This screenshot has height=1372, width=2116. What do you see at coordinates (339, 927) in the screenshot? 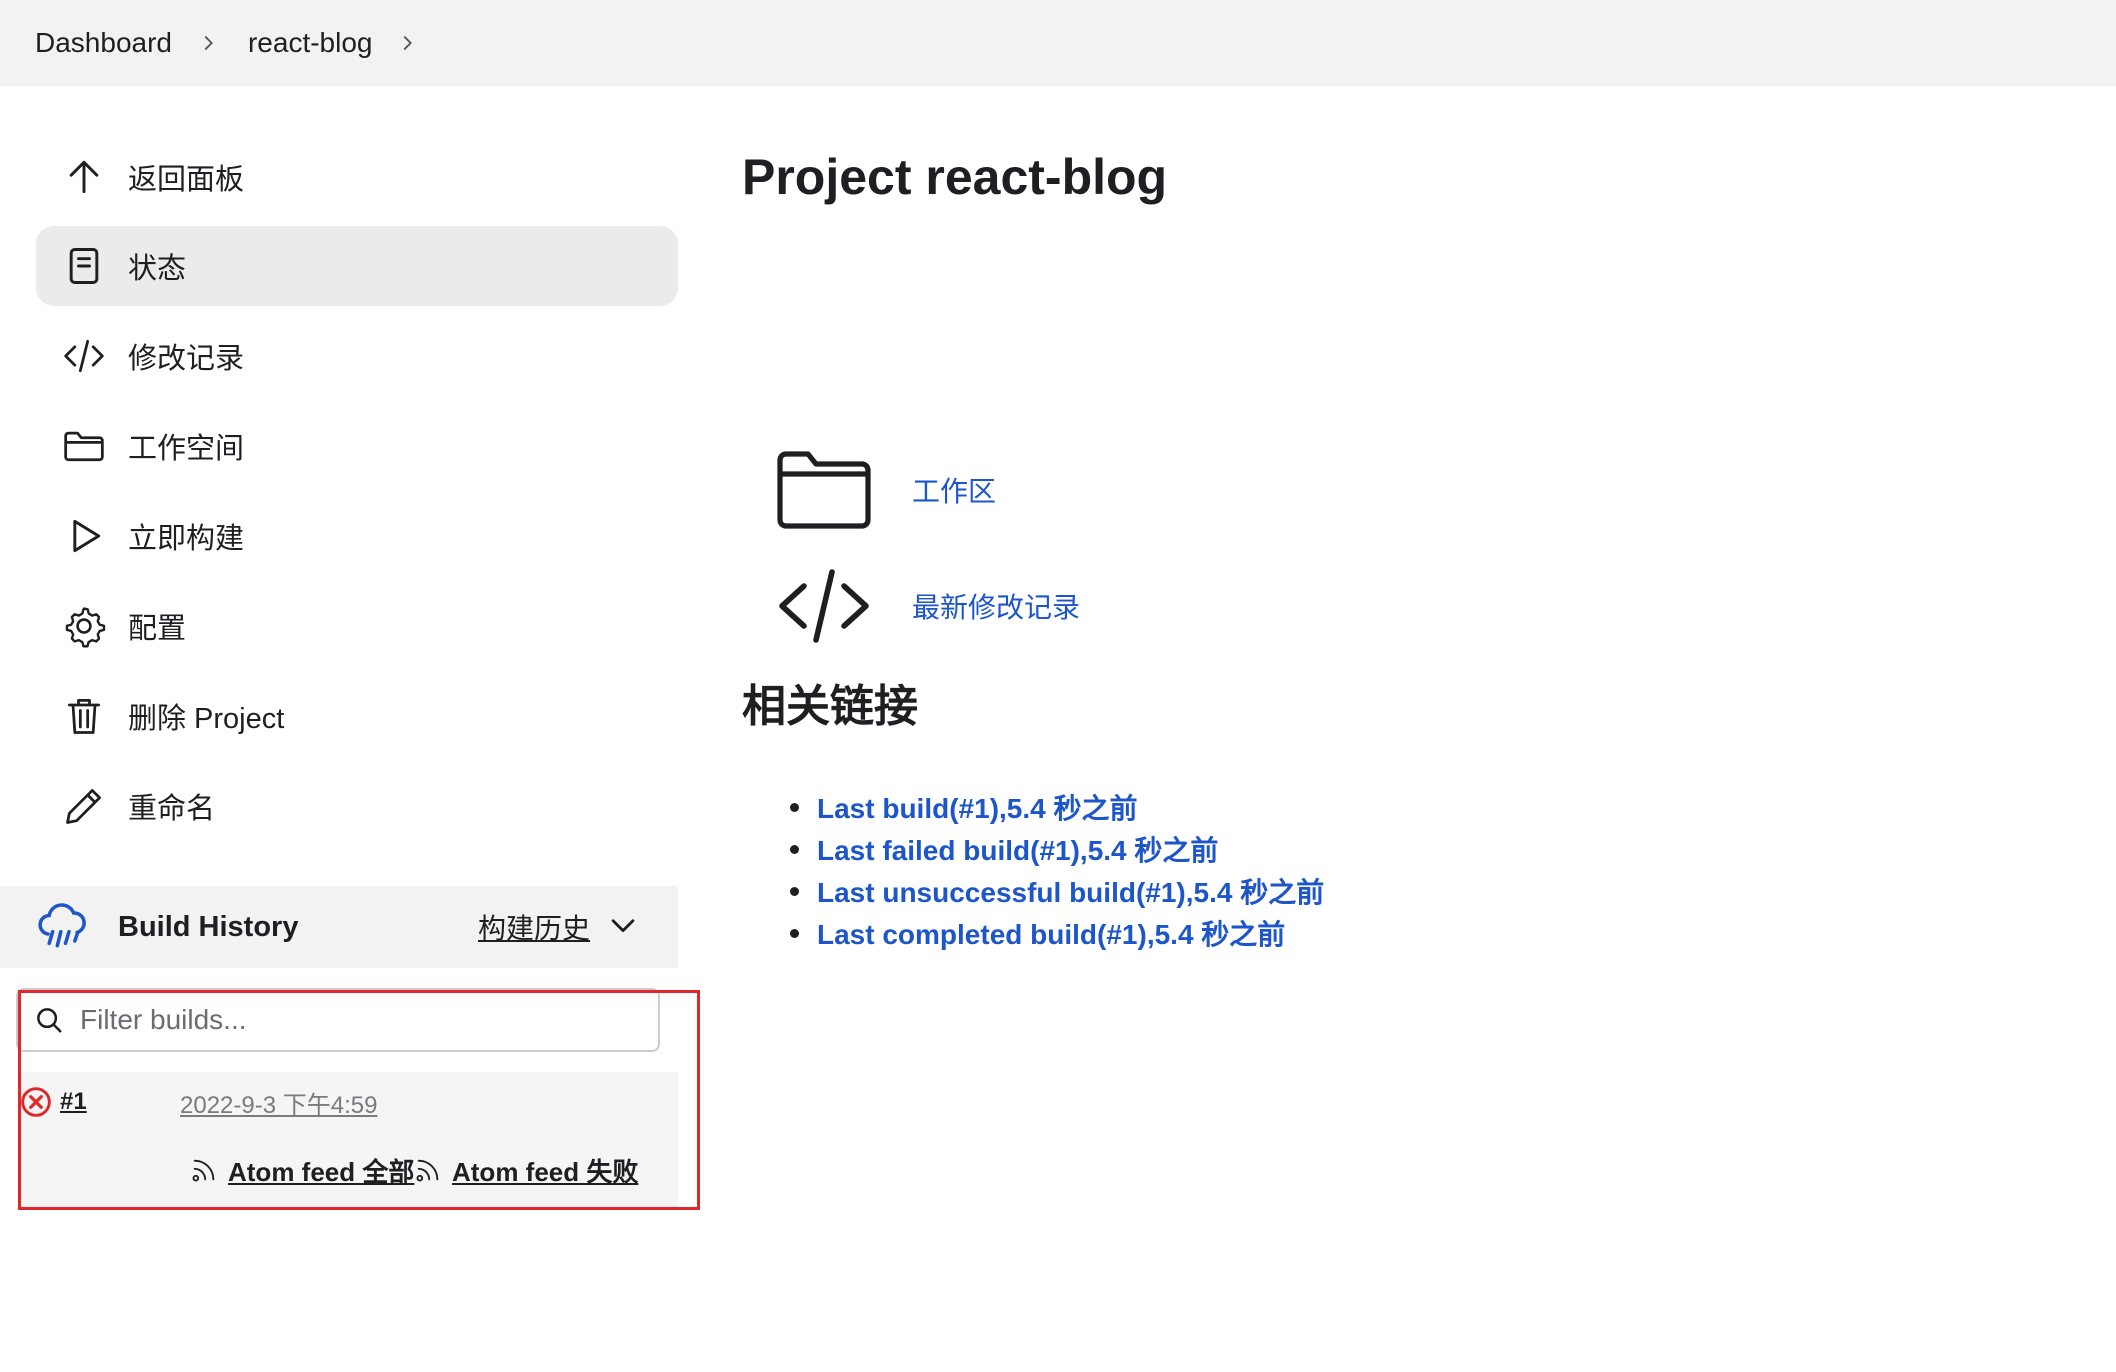
I see `build-history-header: Build History 构建历史` at bounding box center [339, 927].